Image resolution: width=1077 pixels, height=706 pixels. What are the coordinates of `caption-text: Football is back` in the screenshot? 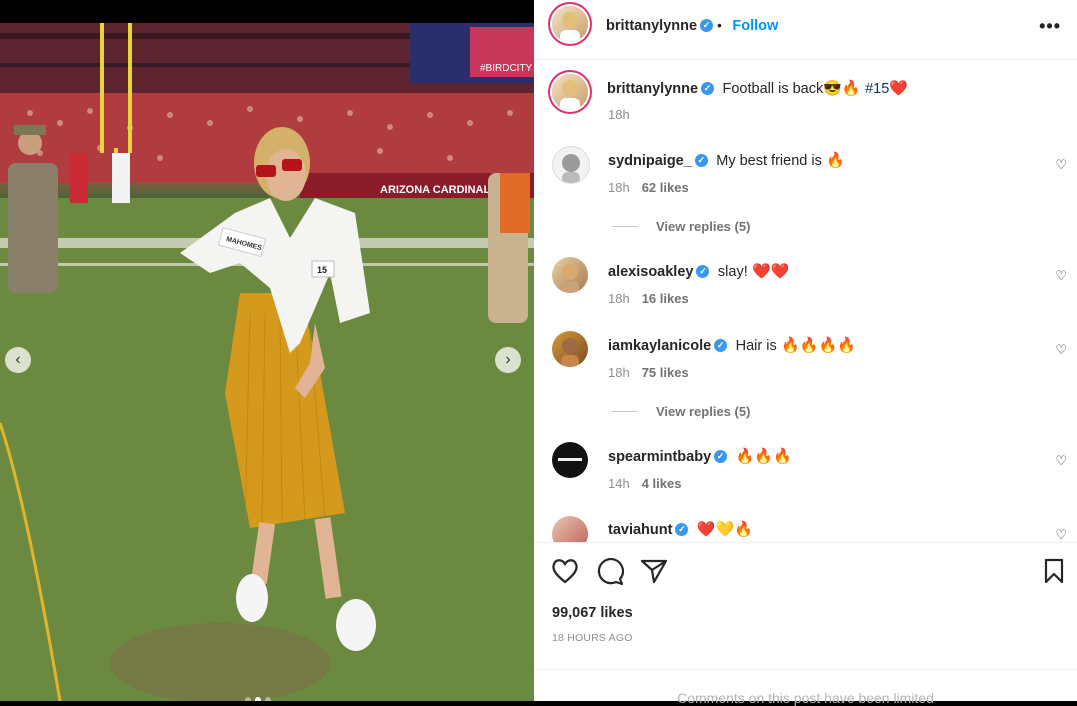 It's located at (773, 89).